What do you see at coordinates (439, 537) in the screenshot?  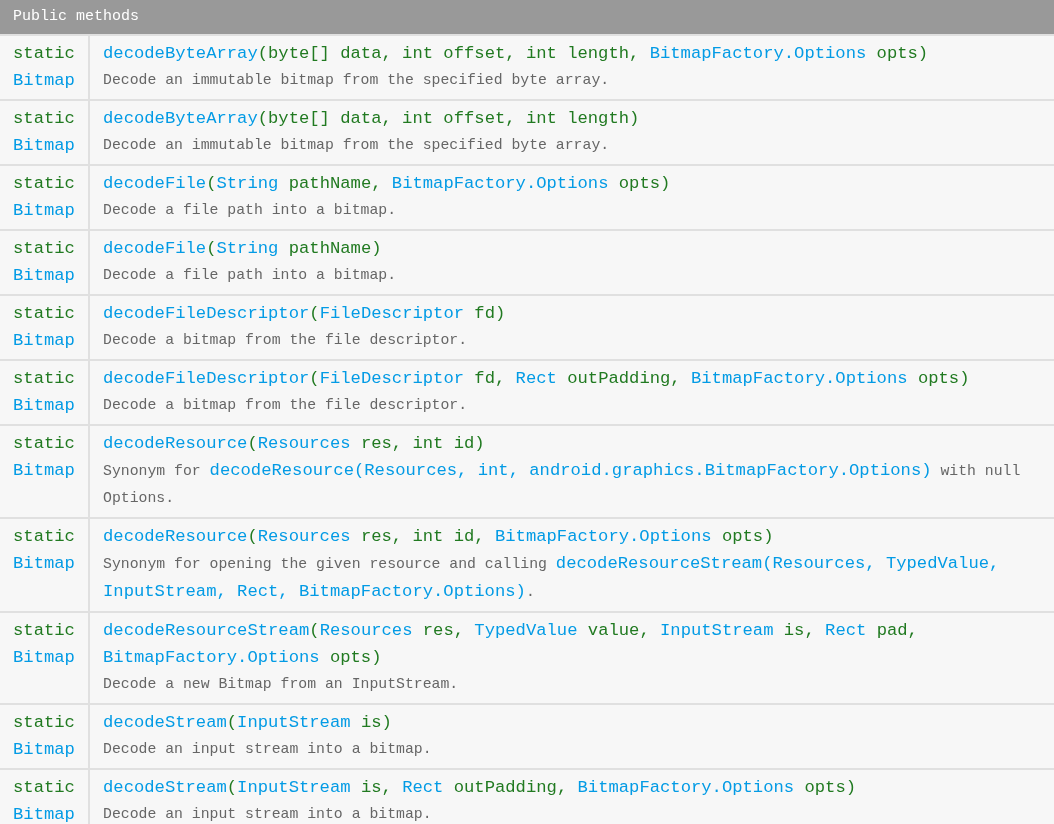 I see `method-signature: decodeResource(Resources res, int id, BitmapFactory.Options opts)` at bounding box center [439, 537].